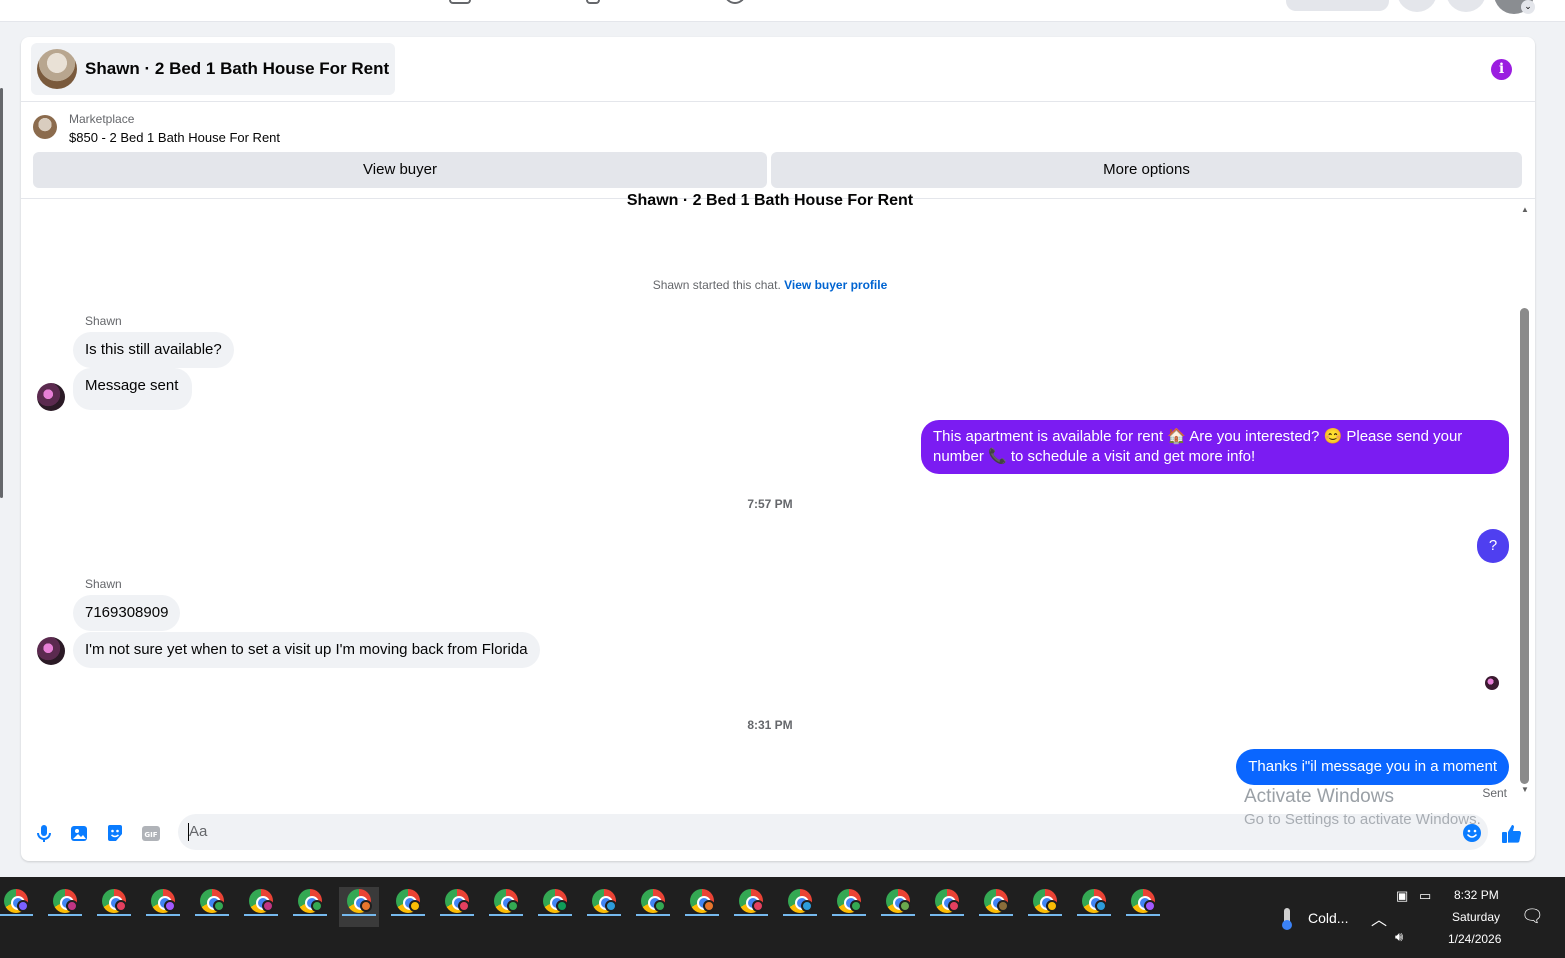  I want to click on message-scrollbar: ▲ ▼, so click(1525, 500).